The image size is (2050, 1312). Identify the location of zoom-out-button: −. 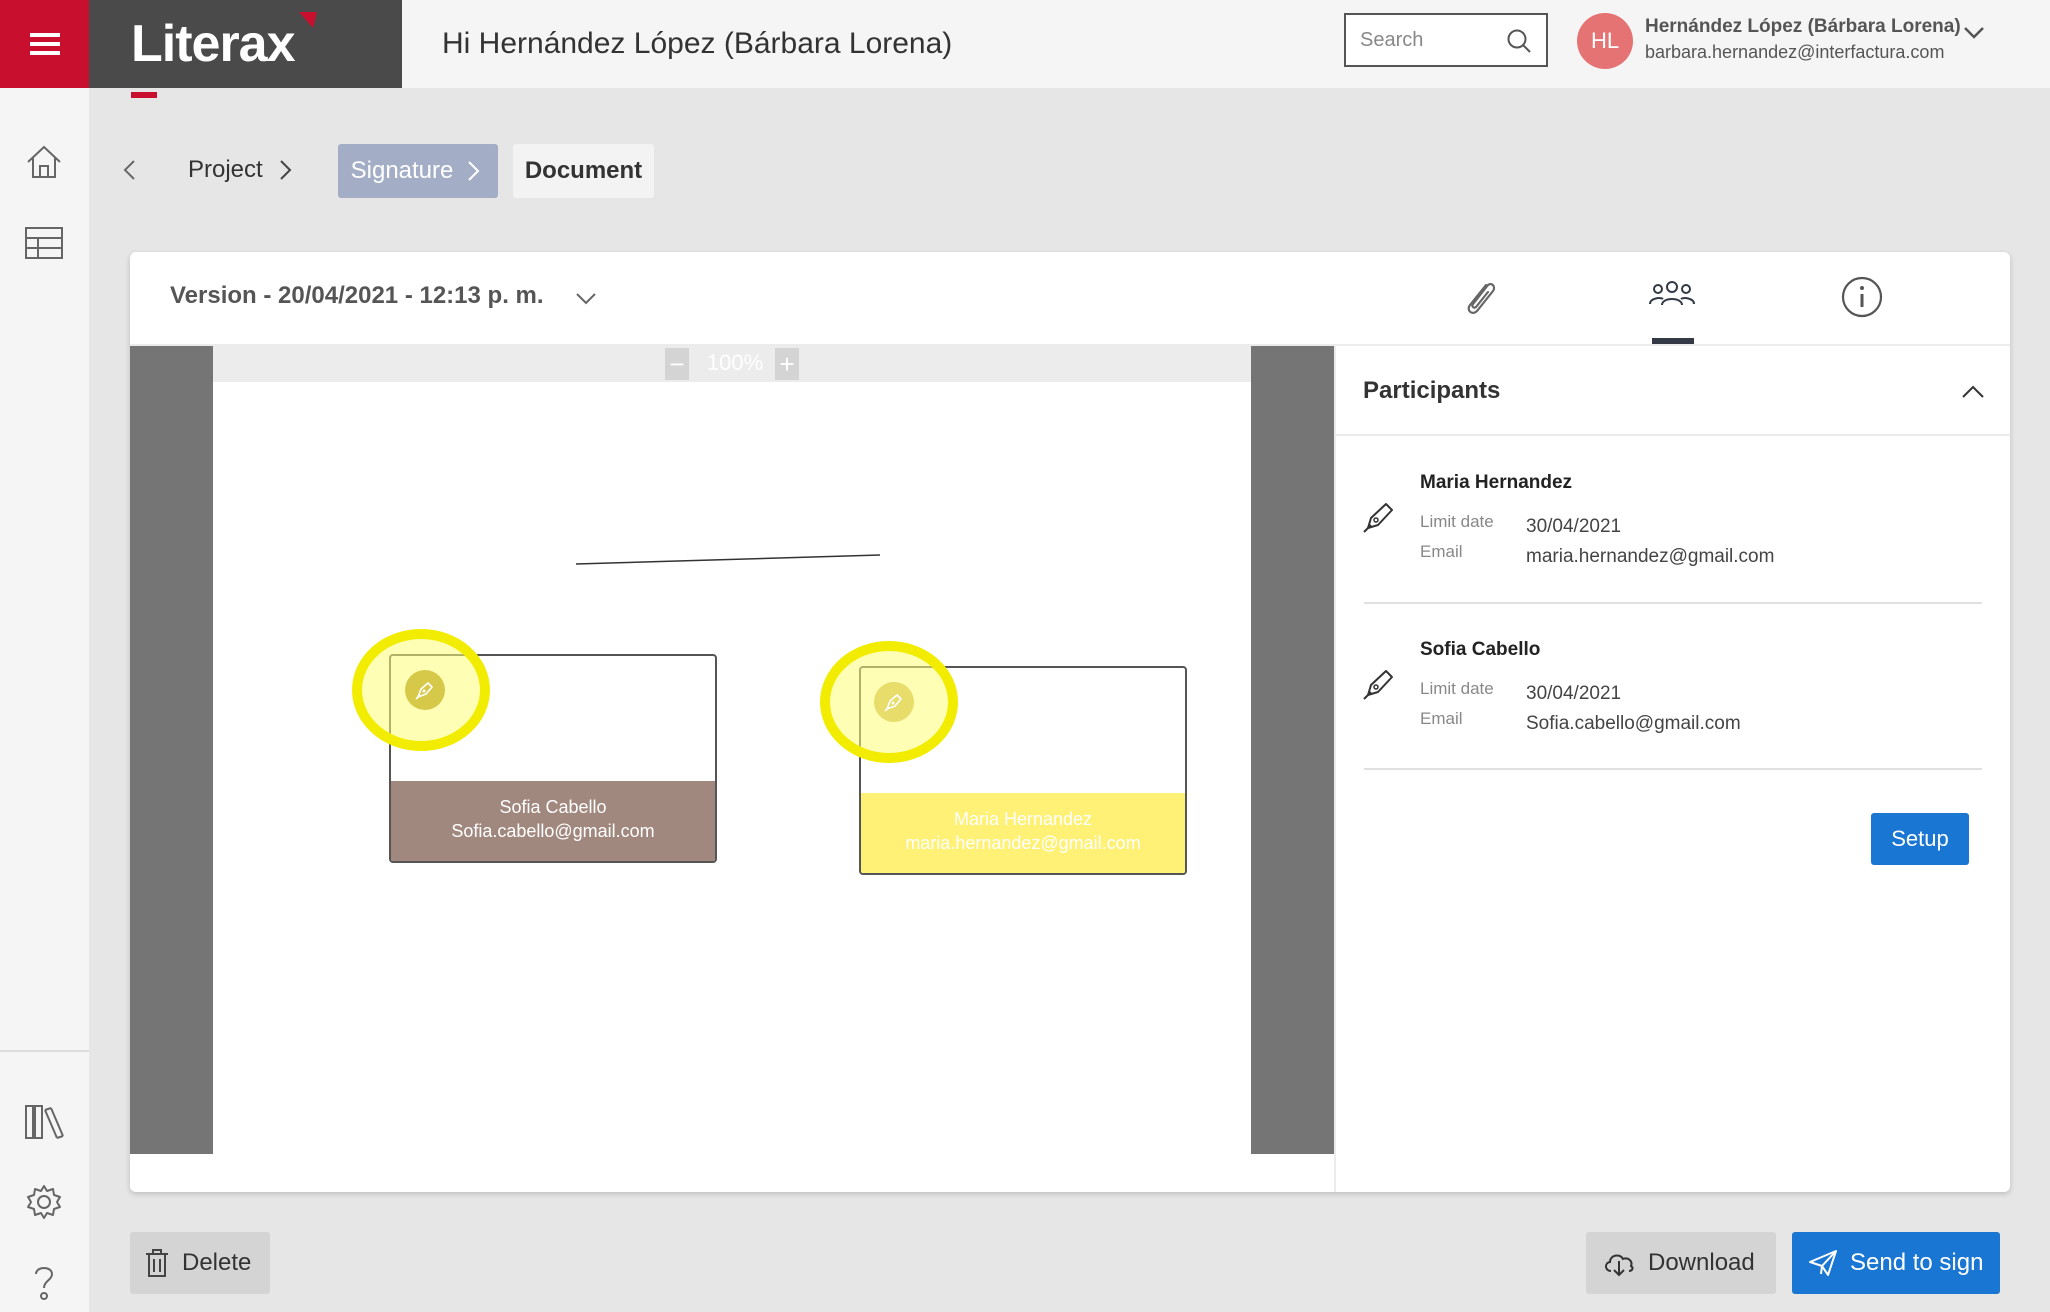
(677, 364).